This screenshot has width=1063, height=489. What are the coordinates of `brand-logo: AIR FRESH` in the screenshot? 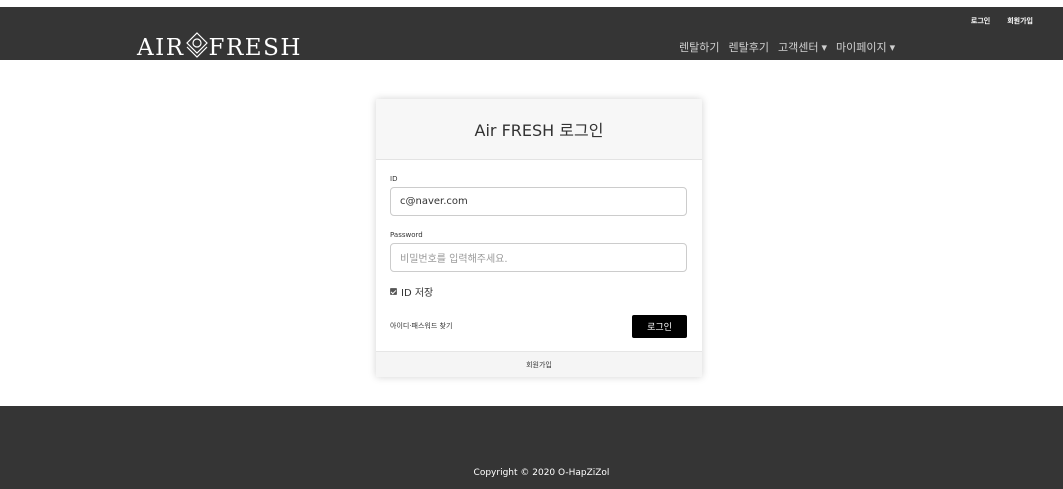 It's located at (219, 46).